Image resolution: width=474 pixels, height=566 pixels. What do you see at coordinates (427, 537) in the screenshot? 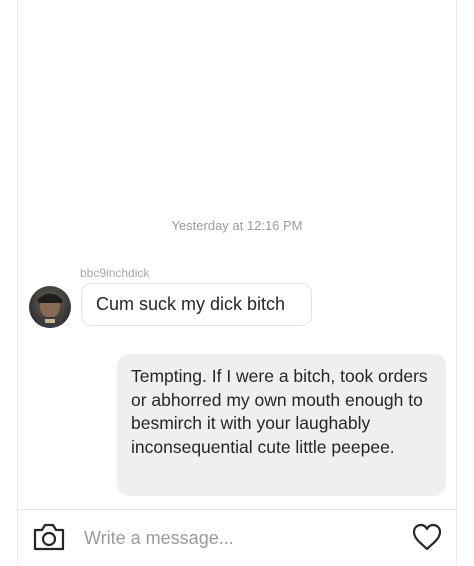
I see `heart-icon` at bounding box center [427, 537].